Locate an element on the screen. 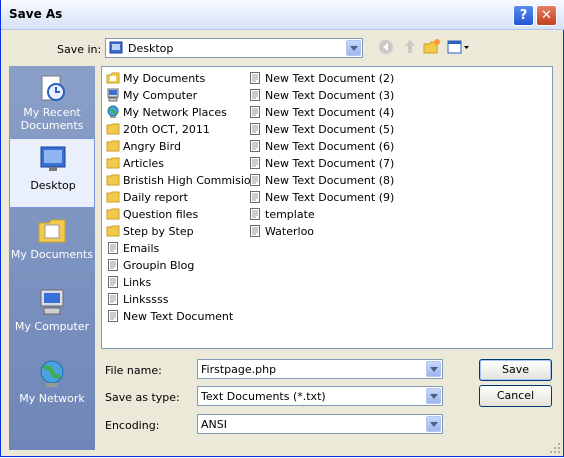  file-name: Groupin Blog is located at coordinates (159, 265).